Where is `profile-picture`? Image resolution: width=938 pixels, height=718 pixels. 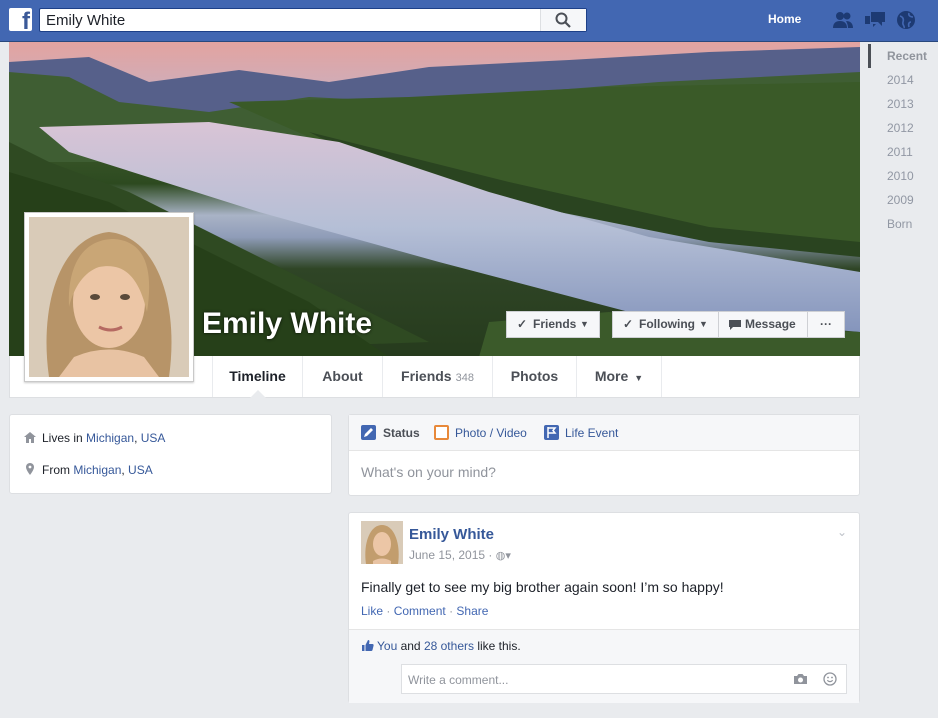 profile-picture is located at coordinates (109, 297).